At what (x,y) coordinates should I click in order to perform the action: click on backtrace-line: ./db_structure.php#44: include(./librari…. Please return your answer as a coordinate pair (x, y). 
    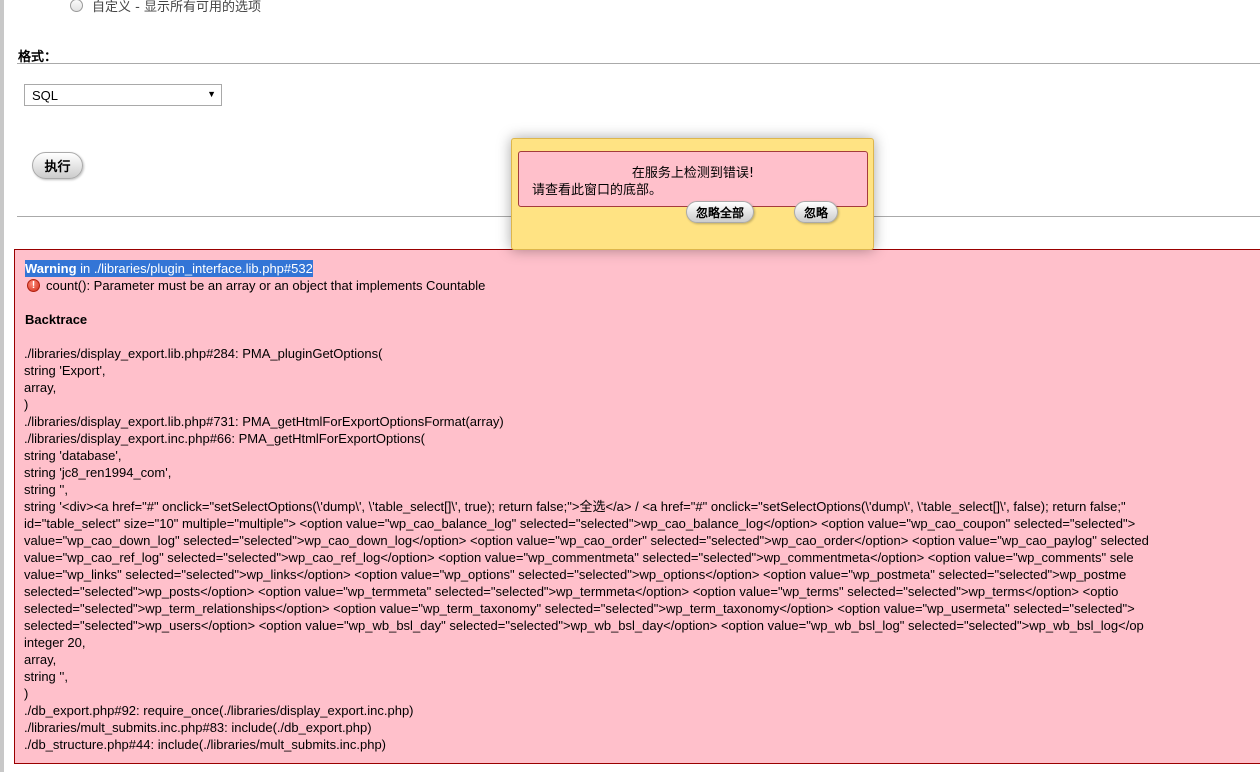
    Looking at the image, I should click on (205, 744).